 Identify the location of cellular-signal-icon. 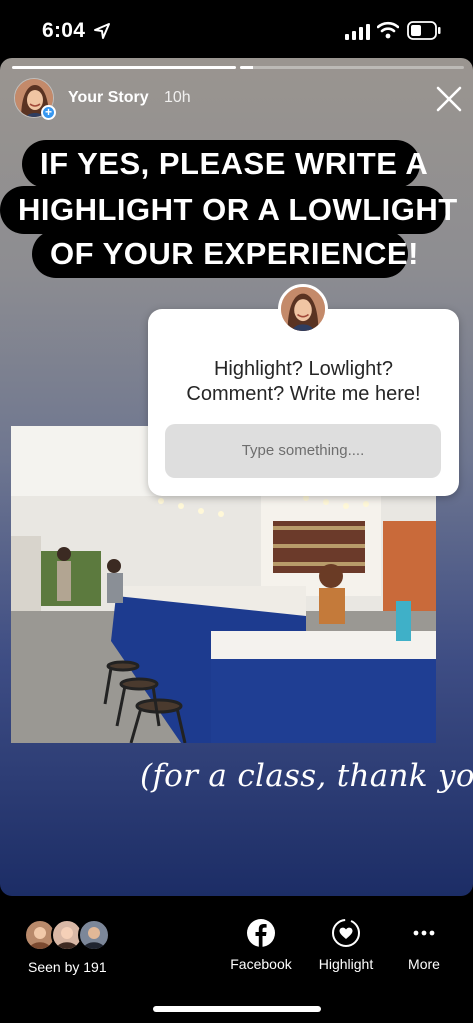
(357, 32).